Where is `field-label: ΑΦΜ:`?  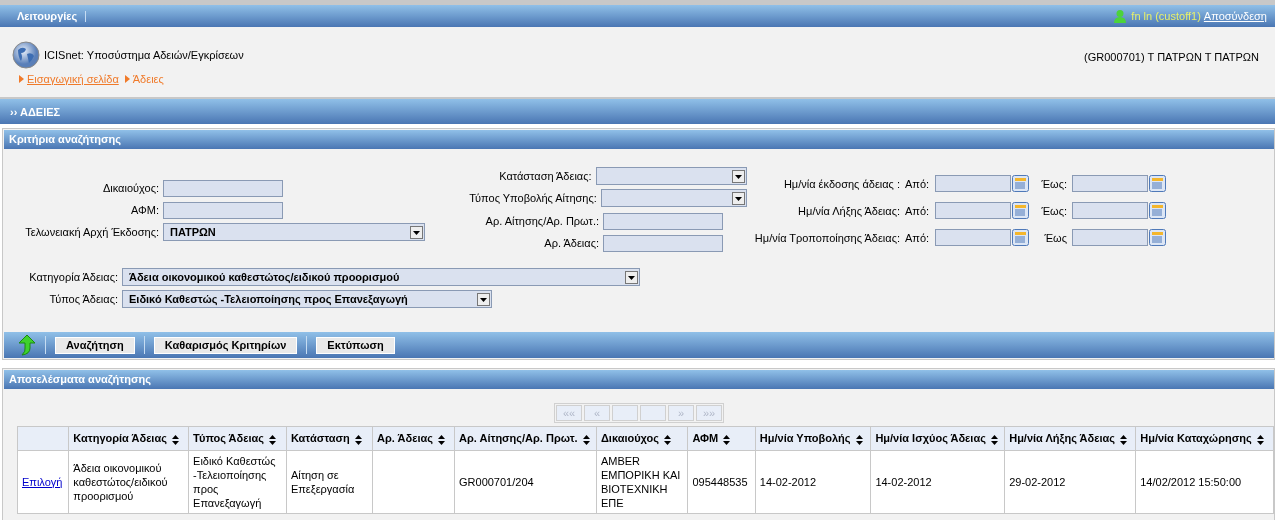 field-label: ΑΦΜ: is located at coordinates (144, 210).